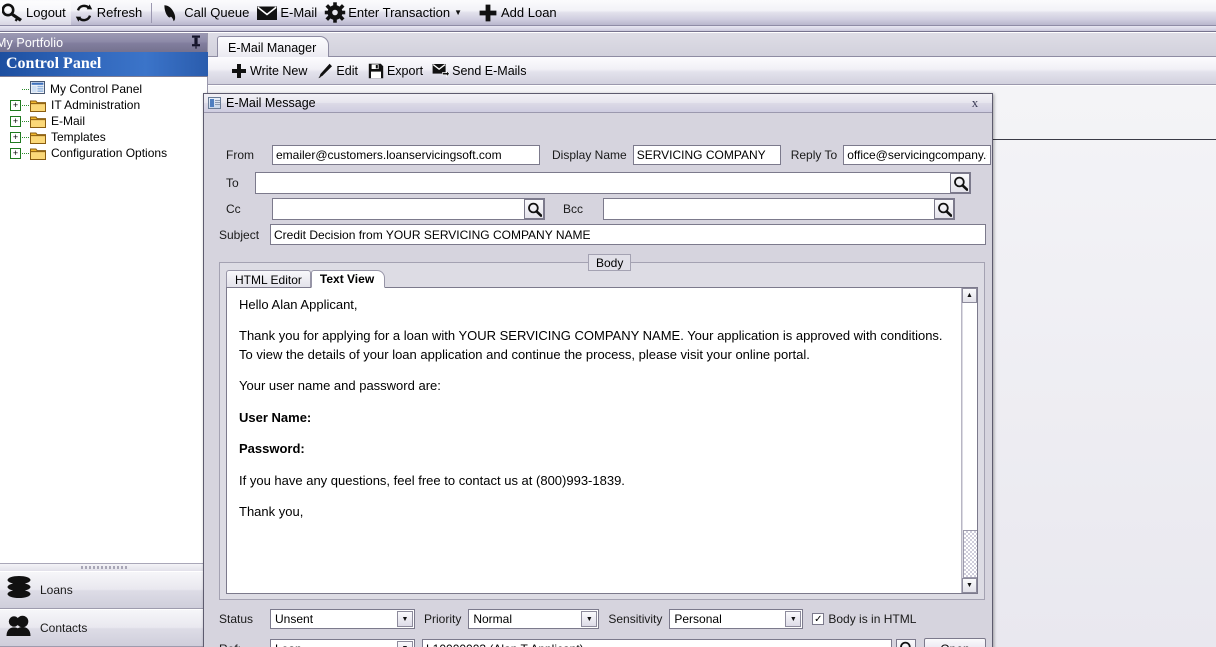 The height and width of the screenshot is (647, 1216). I want to click on sidebar-item-templates: + Templates, so click(105, 137).